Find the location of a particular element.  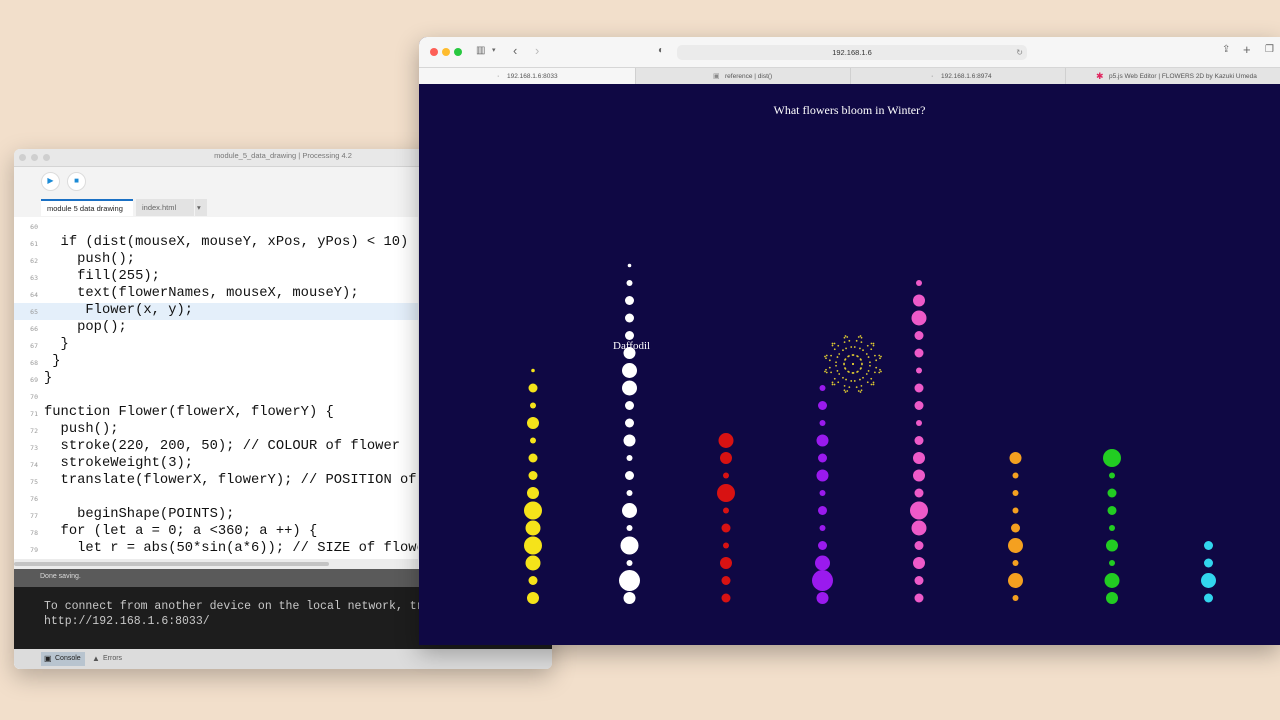

code-line: 74 strokeWeight(3); is located at coordinates (216, 464).